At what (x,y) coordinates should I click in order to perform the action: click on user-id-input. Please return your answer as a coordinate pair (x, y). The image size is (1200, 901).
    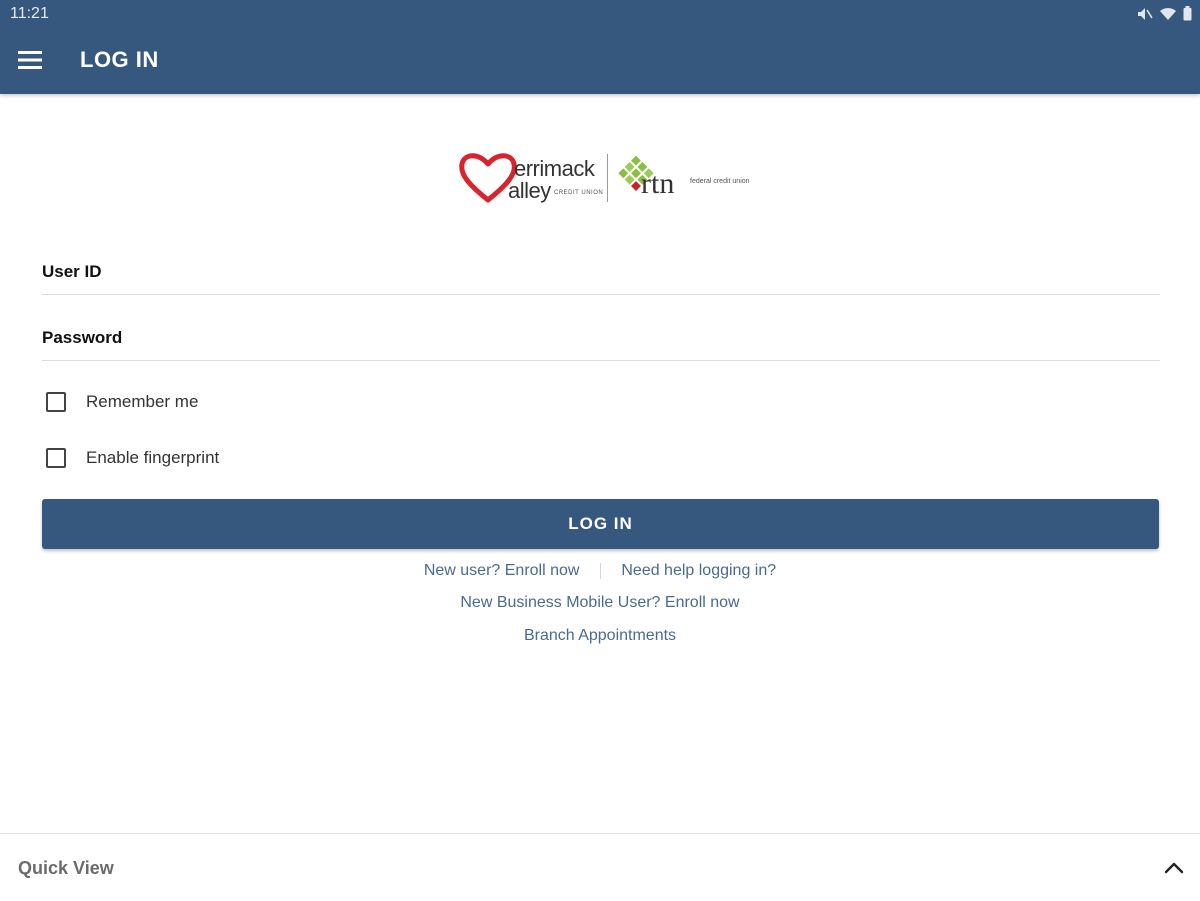
    Looking at the image, I should click on (603, 276).